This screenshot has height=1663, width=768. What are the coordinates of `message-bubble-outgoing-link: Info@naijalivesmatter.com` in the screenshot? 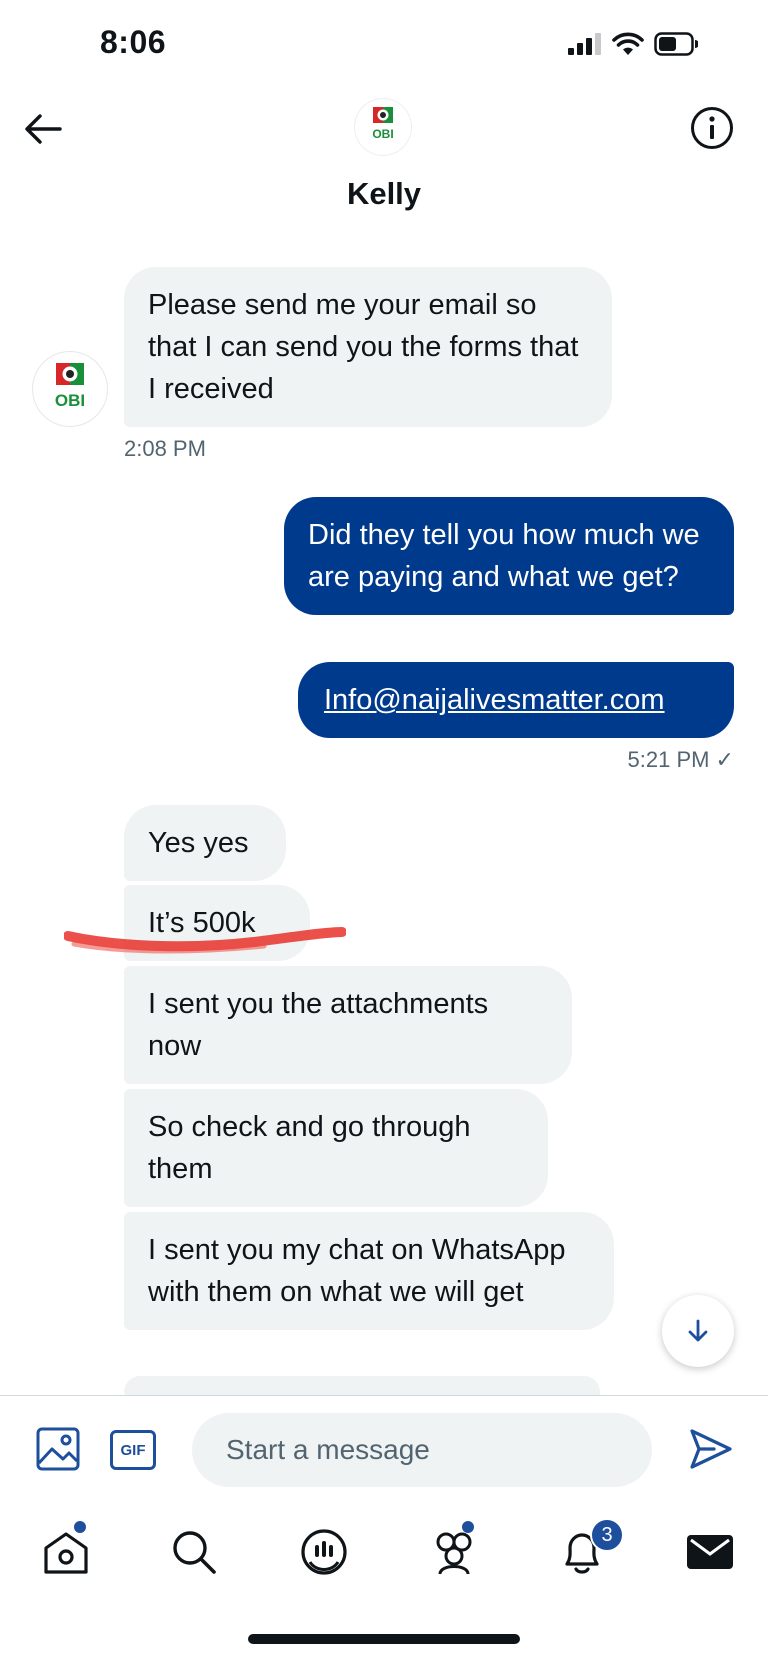 It's located at (516, 700).